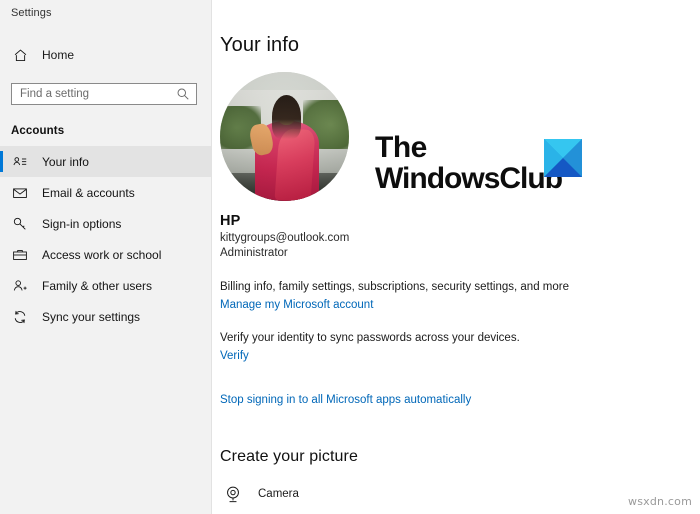 This screenshot has width=700, height=514. Describe the element at coordinates (20, 224) in the screenshot. I see `key-icon` at that location.